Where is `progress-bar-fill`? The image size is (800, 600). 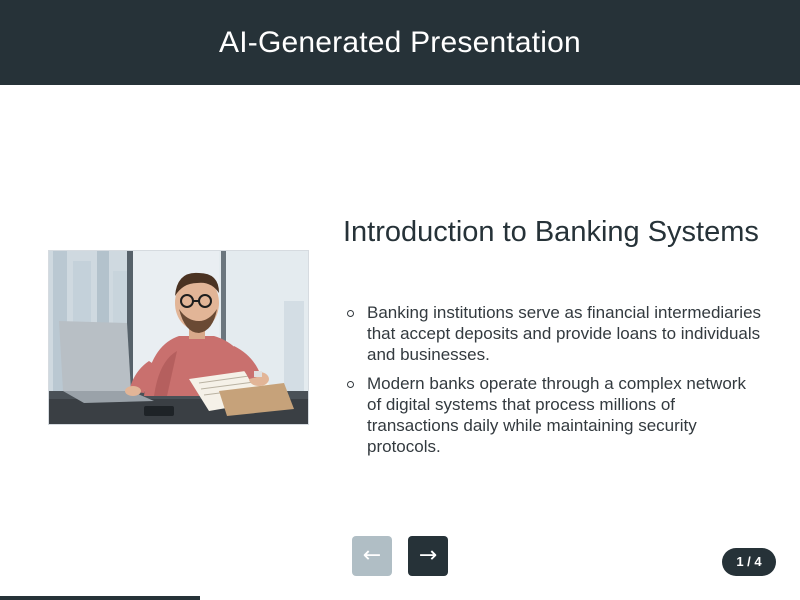 progress-bar-fill is located at coordinates (100, 598).